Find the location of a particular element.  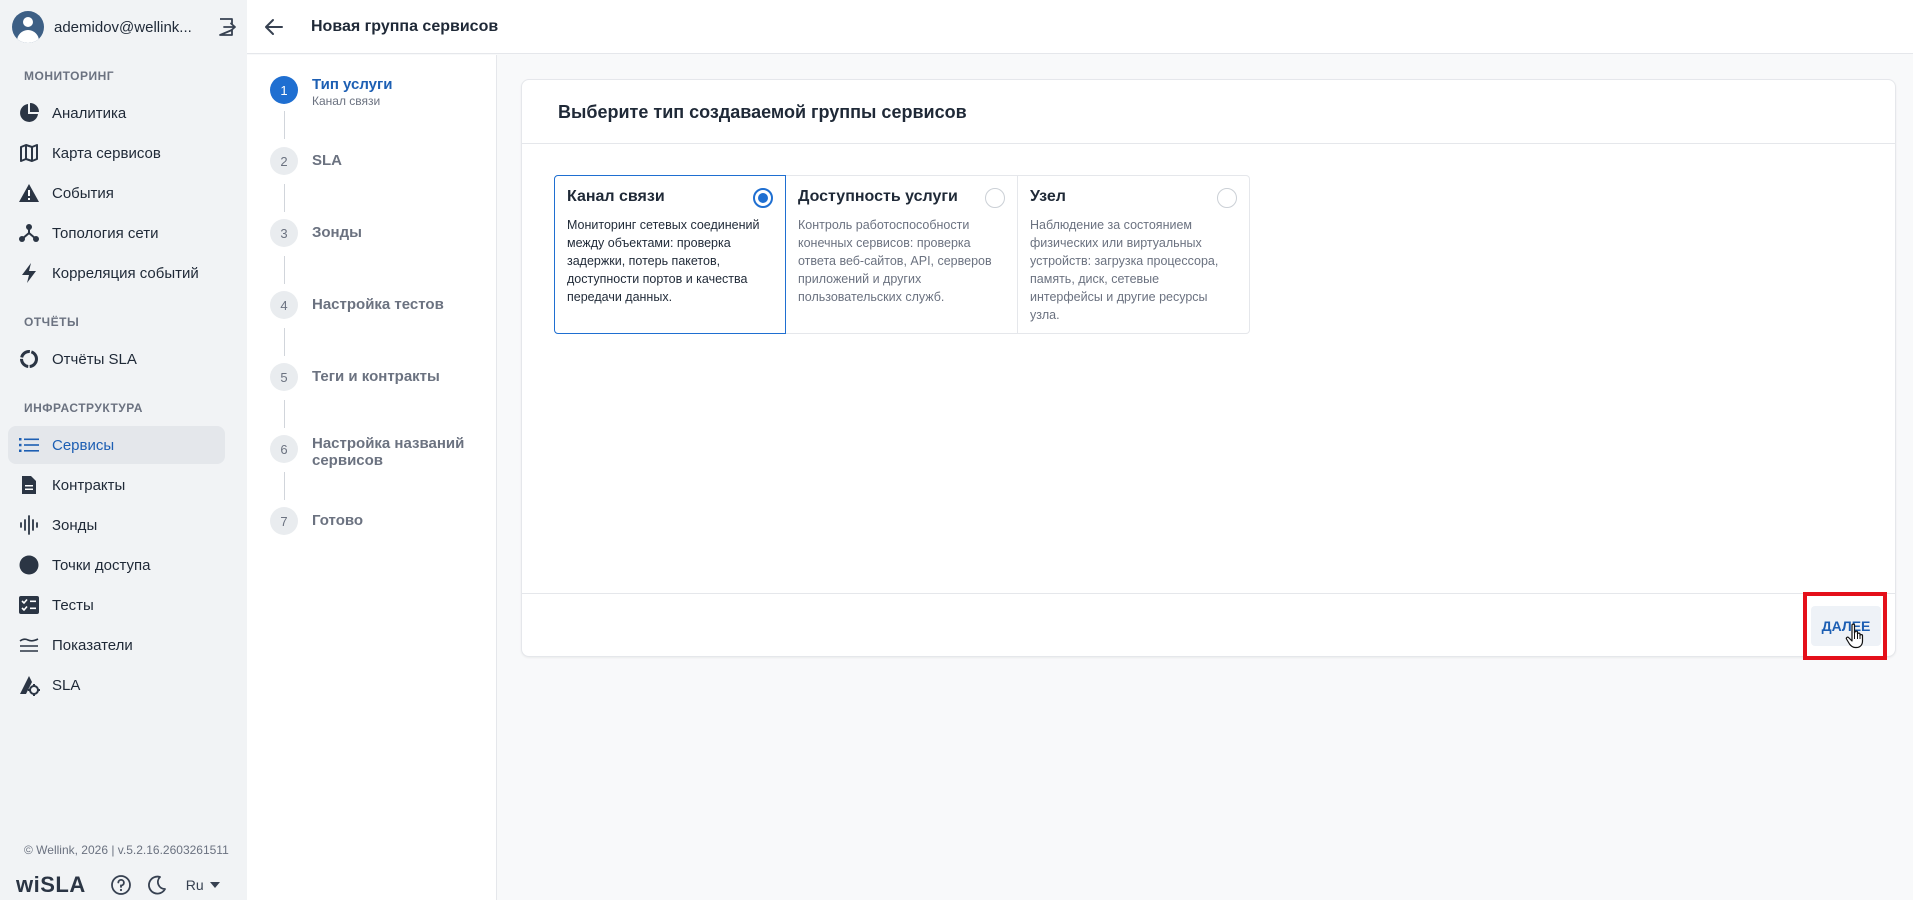

sidebar-item-tests: Тесты is located at coordinates (116, 605).